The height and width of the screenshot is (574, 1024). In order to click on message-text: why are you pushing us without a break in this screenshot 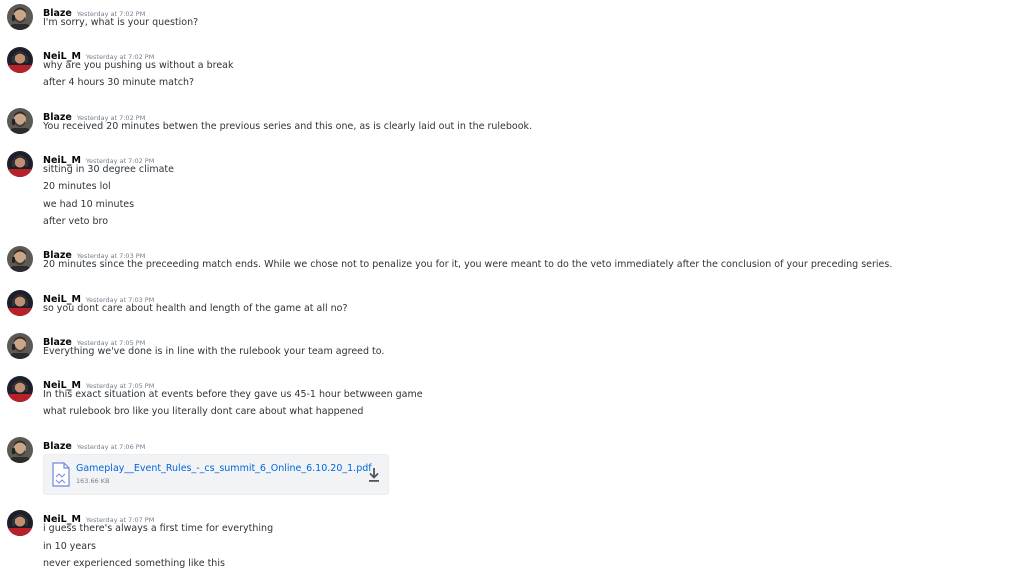, I will do `click(138, 65)`.